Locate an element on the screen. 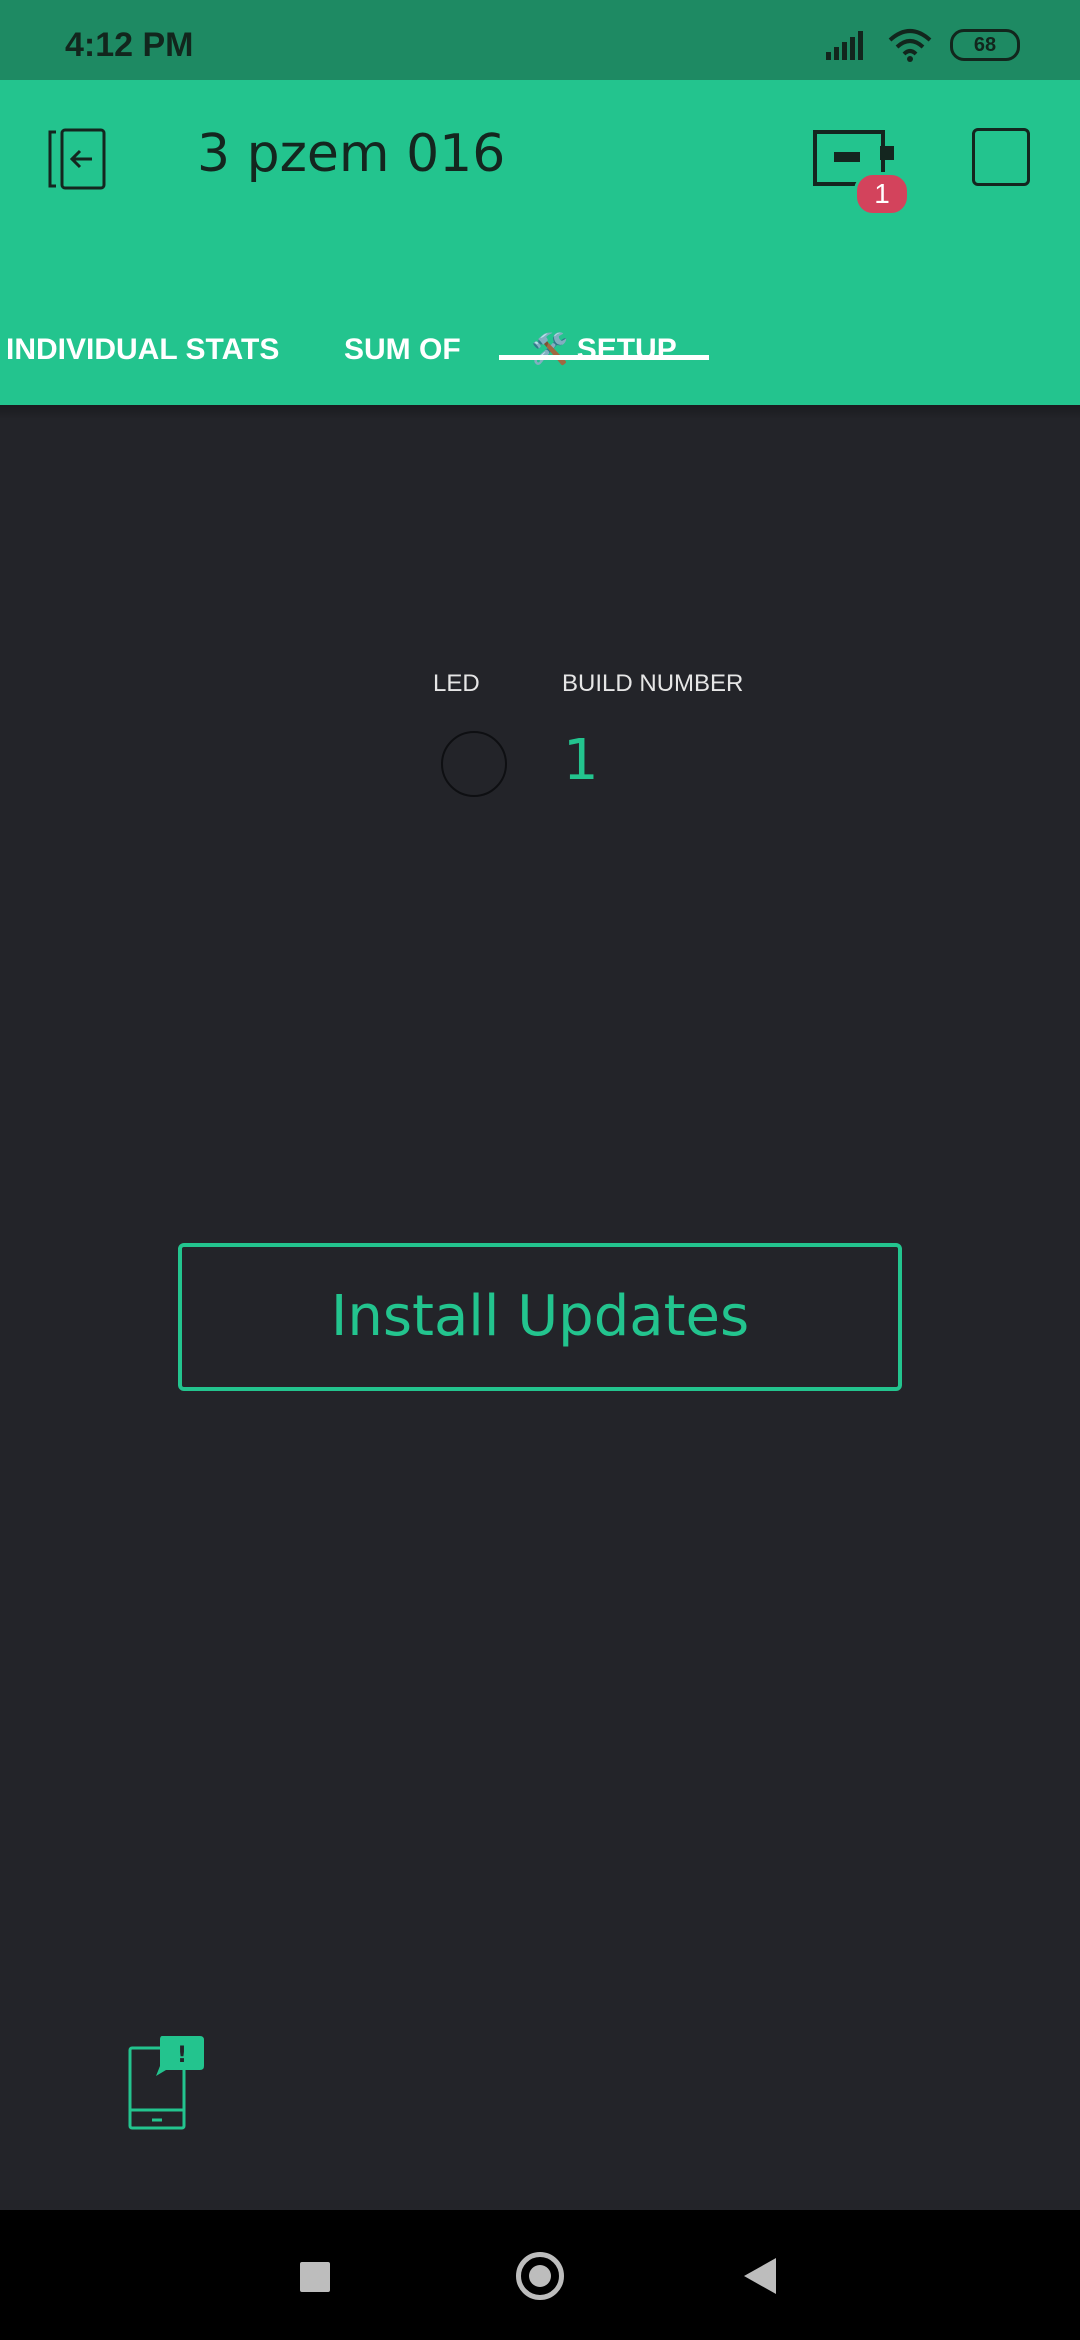 This screenshot has height=2340, width=1080. tab-individual-stats: INDIVIDUAL STATS is located at coordinates (142, 350).